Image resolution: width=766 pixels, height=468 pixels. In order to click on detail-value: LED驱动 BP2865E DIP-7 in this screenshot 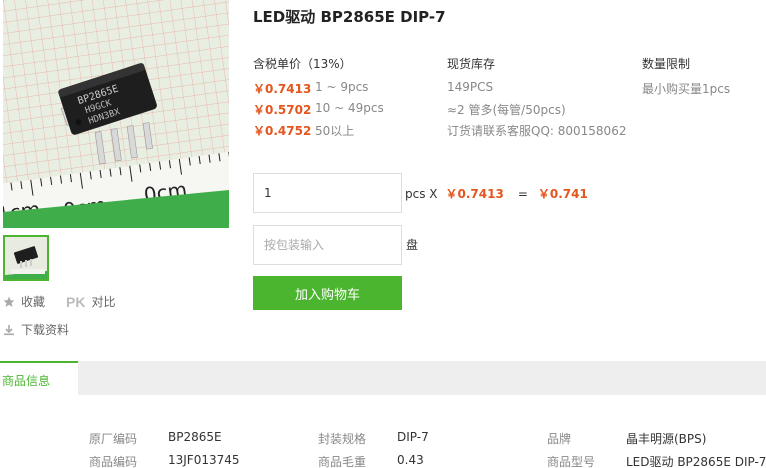, I will do `click(696, 461)`.